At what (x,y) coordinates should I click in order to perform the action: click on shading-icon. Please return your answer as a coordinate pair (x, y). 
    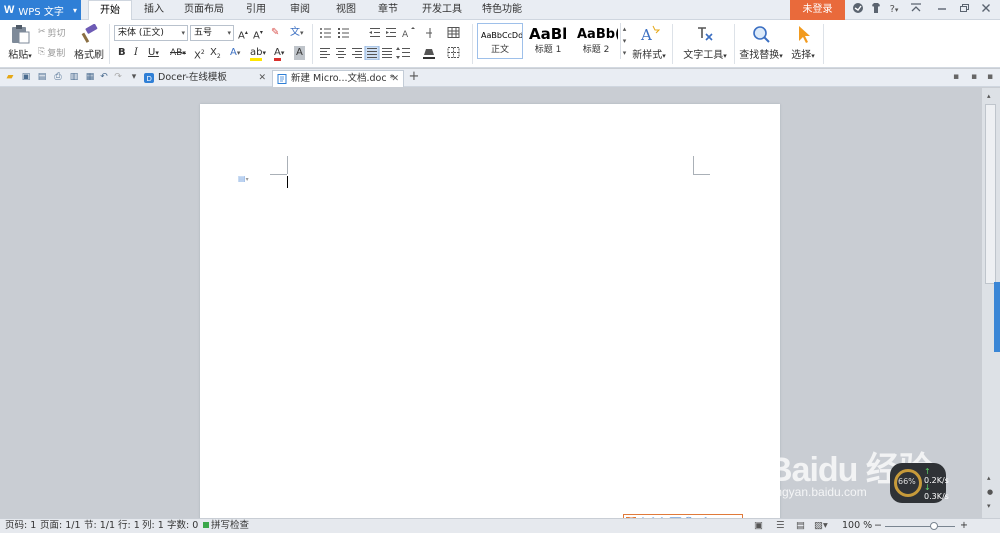
    Looking at the image, I should click on (429, 54).